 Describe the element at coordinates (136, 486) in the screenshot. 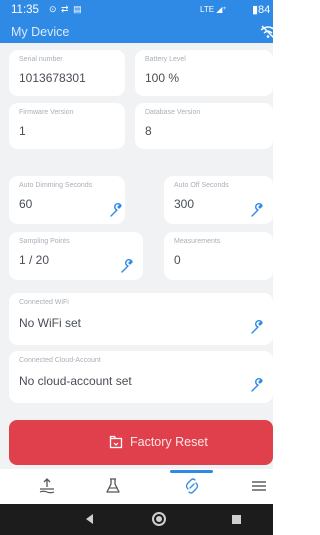

I see `bottom-navigation` at that location.